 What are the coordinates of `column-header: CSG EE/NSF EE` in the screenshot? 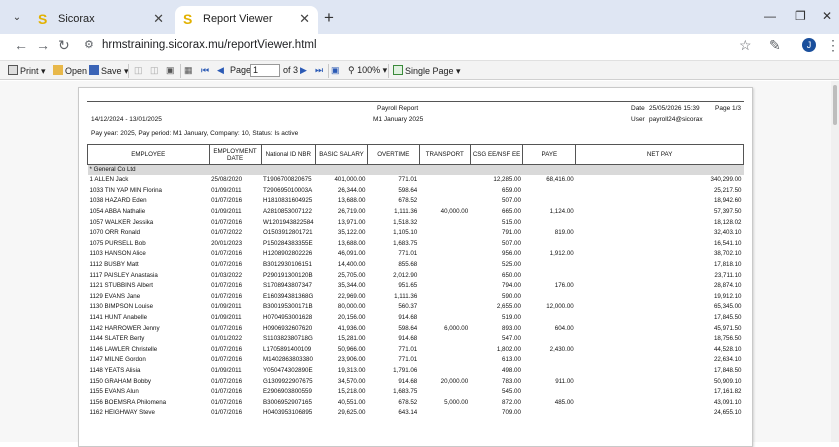 It's located at (496, 154).